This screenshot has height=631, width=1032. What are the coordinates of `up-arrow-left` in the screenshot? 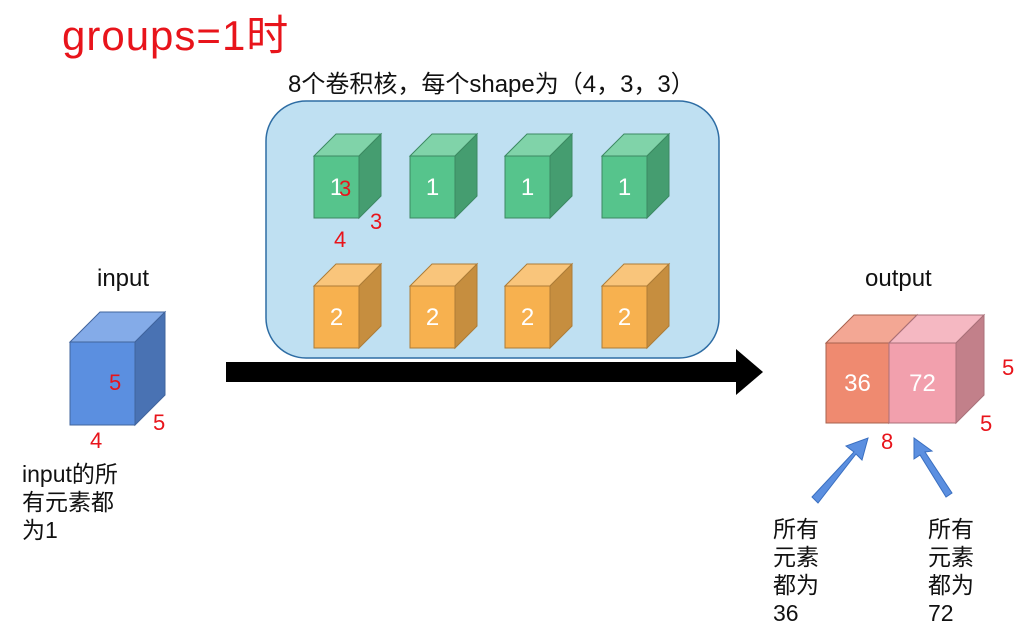 It's located at (840, 470).